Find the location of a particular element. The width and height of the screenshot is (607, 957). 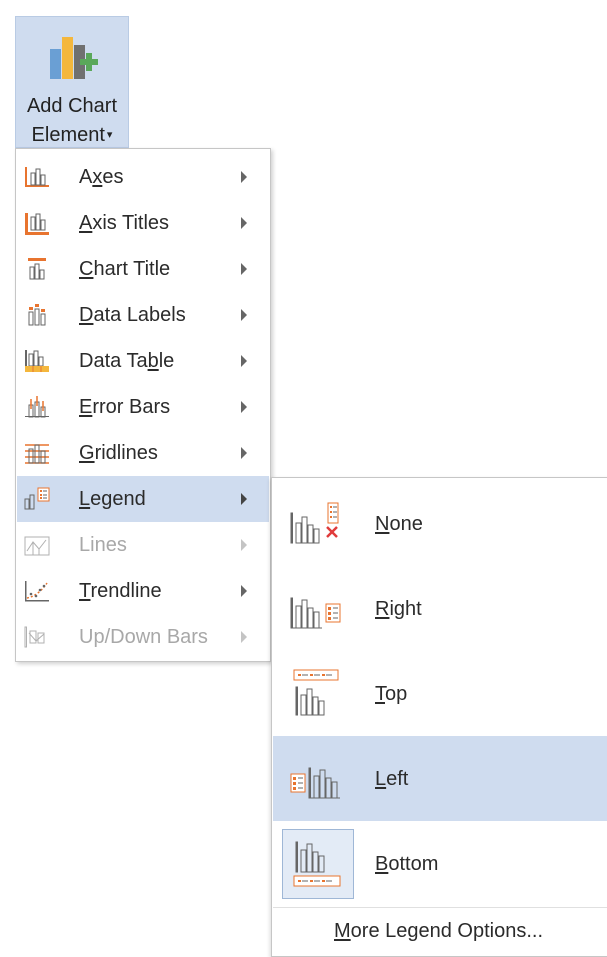

menu-item-label: Axis Titles is located at coordinates (124, 223).